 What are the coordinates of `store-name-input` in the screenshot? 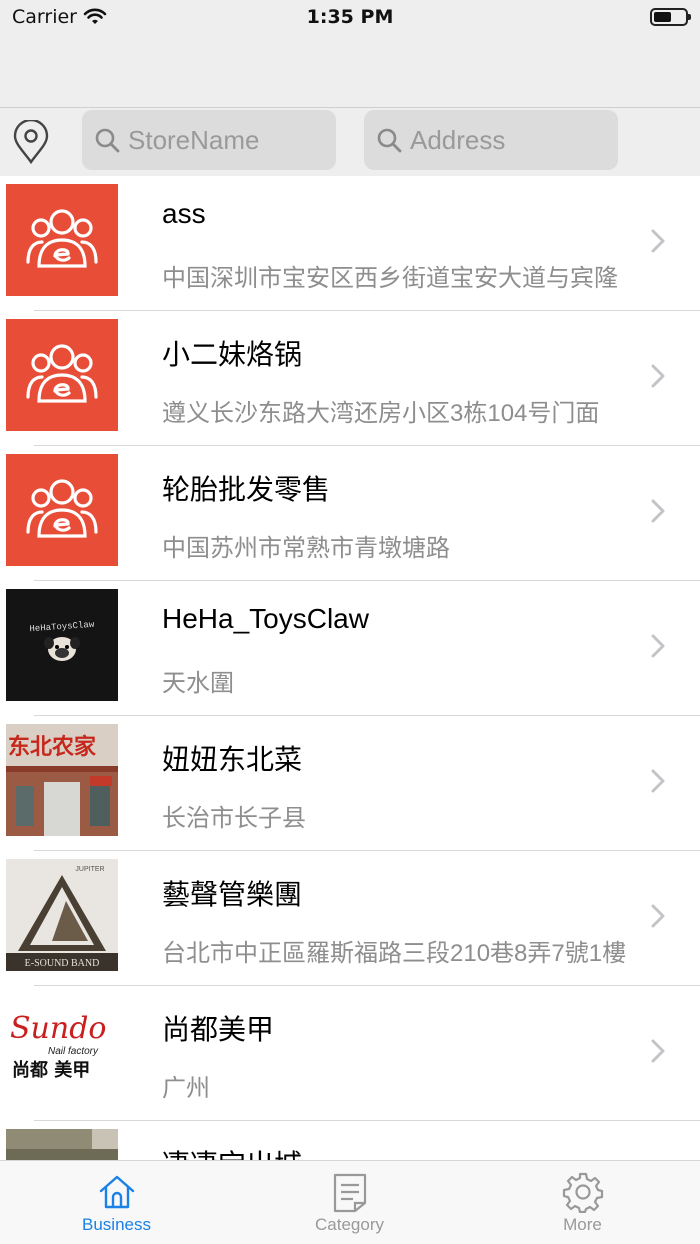 It's located at (223, 140).